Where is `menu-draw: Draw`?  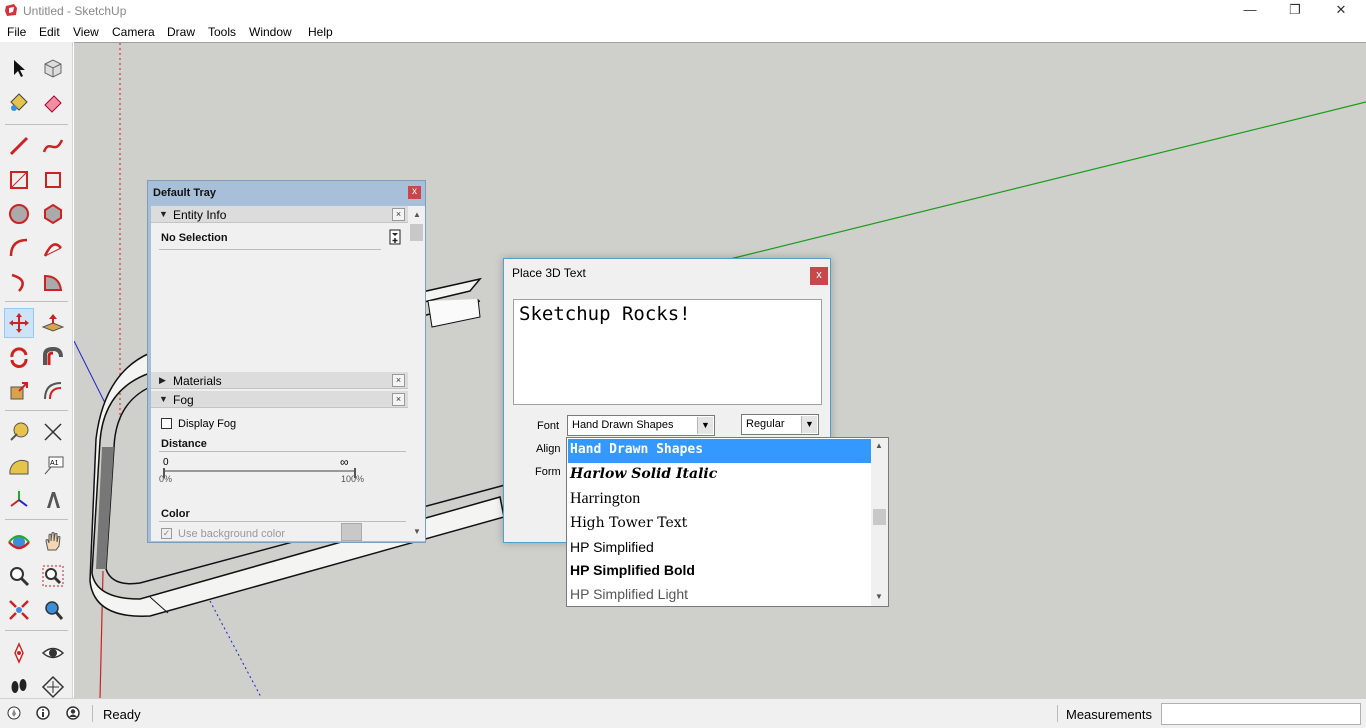 menu-draw: Draw is located at coordinates (181, 32).